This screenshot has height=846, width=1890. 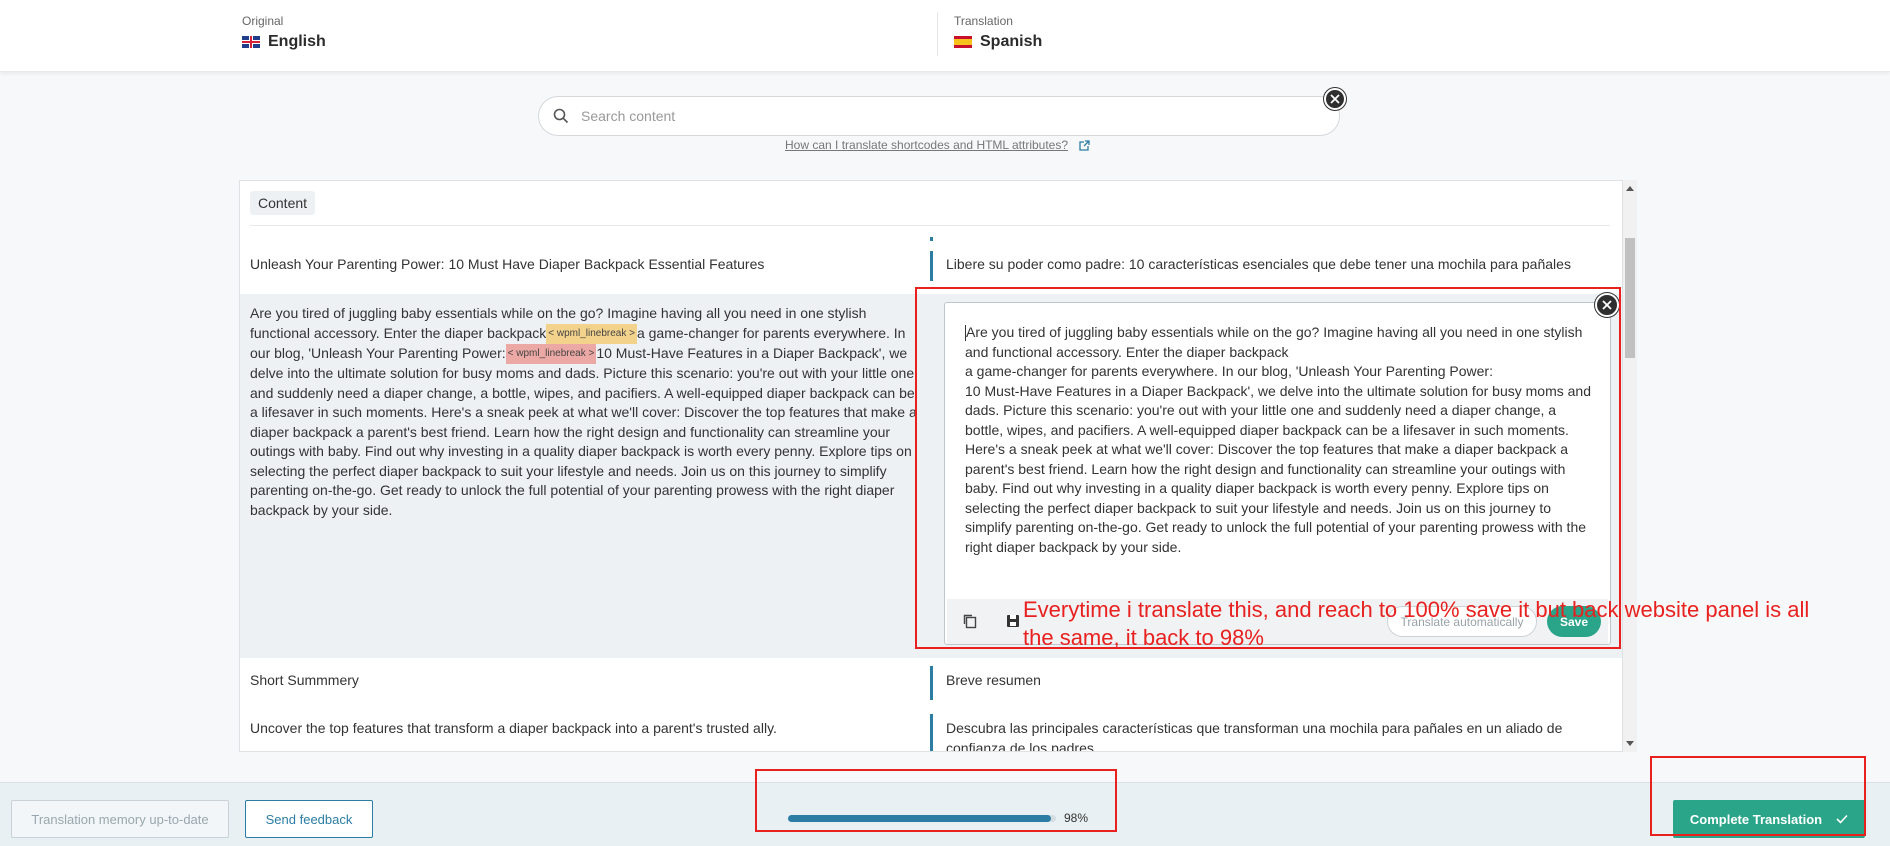 I want to click on translation-language: Translation Spanish, so click(x=998, y=32).